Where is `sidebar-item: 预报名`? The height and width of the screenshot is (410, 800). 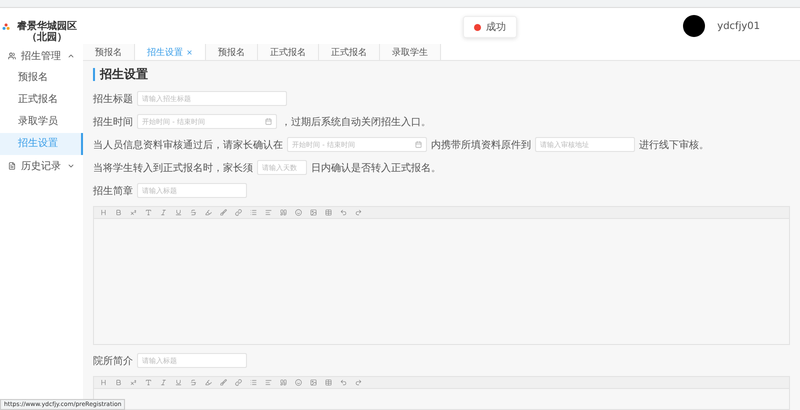
sidebar-item: 预报名 is located at coordinates (41, 78).